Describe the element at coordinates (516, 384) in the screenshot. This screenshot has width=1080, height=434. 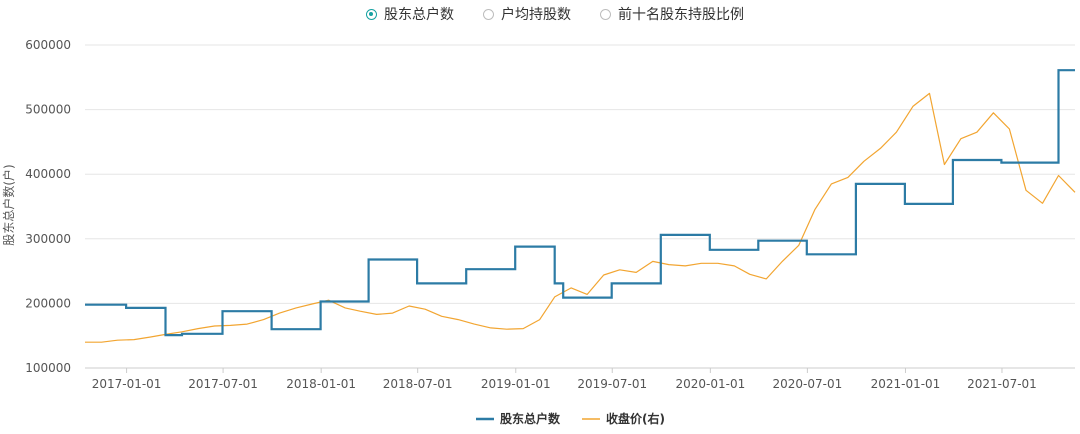
I see `x-tick-label: 2019-01-01` at that location.